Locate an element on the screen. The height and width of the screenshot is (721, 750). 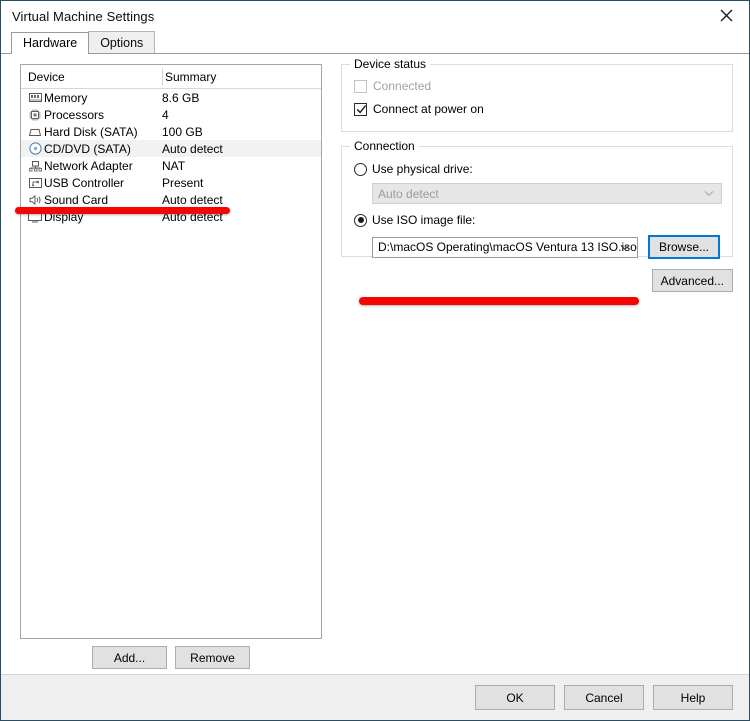
use-physical-drive-row: Use physical drive: is located at coordinates (537, 169).